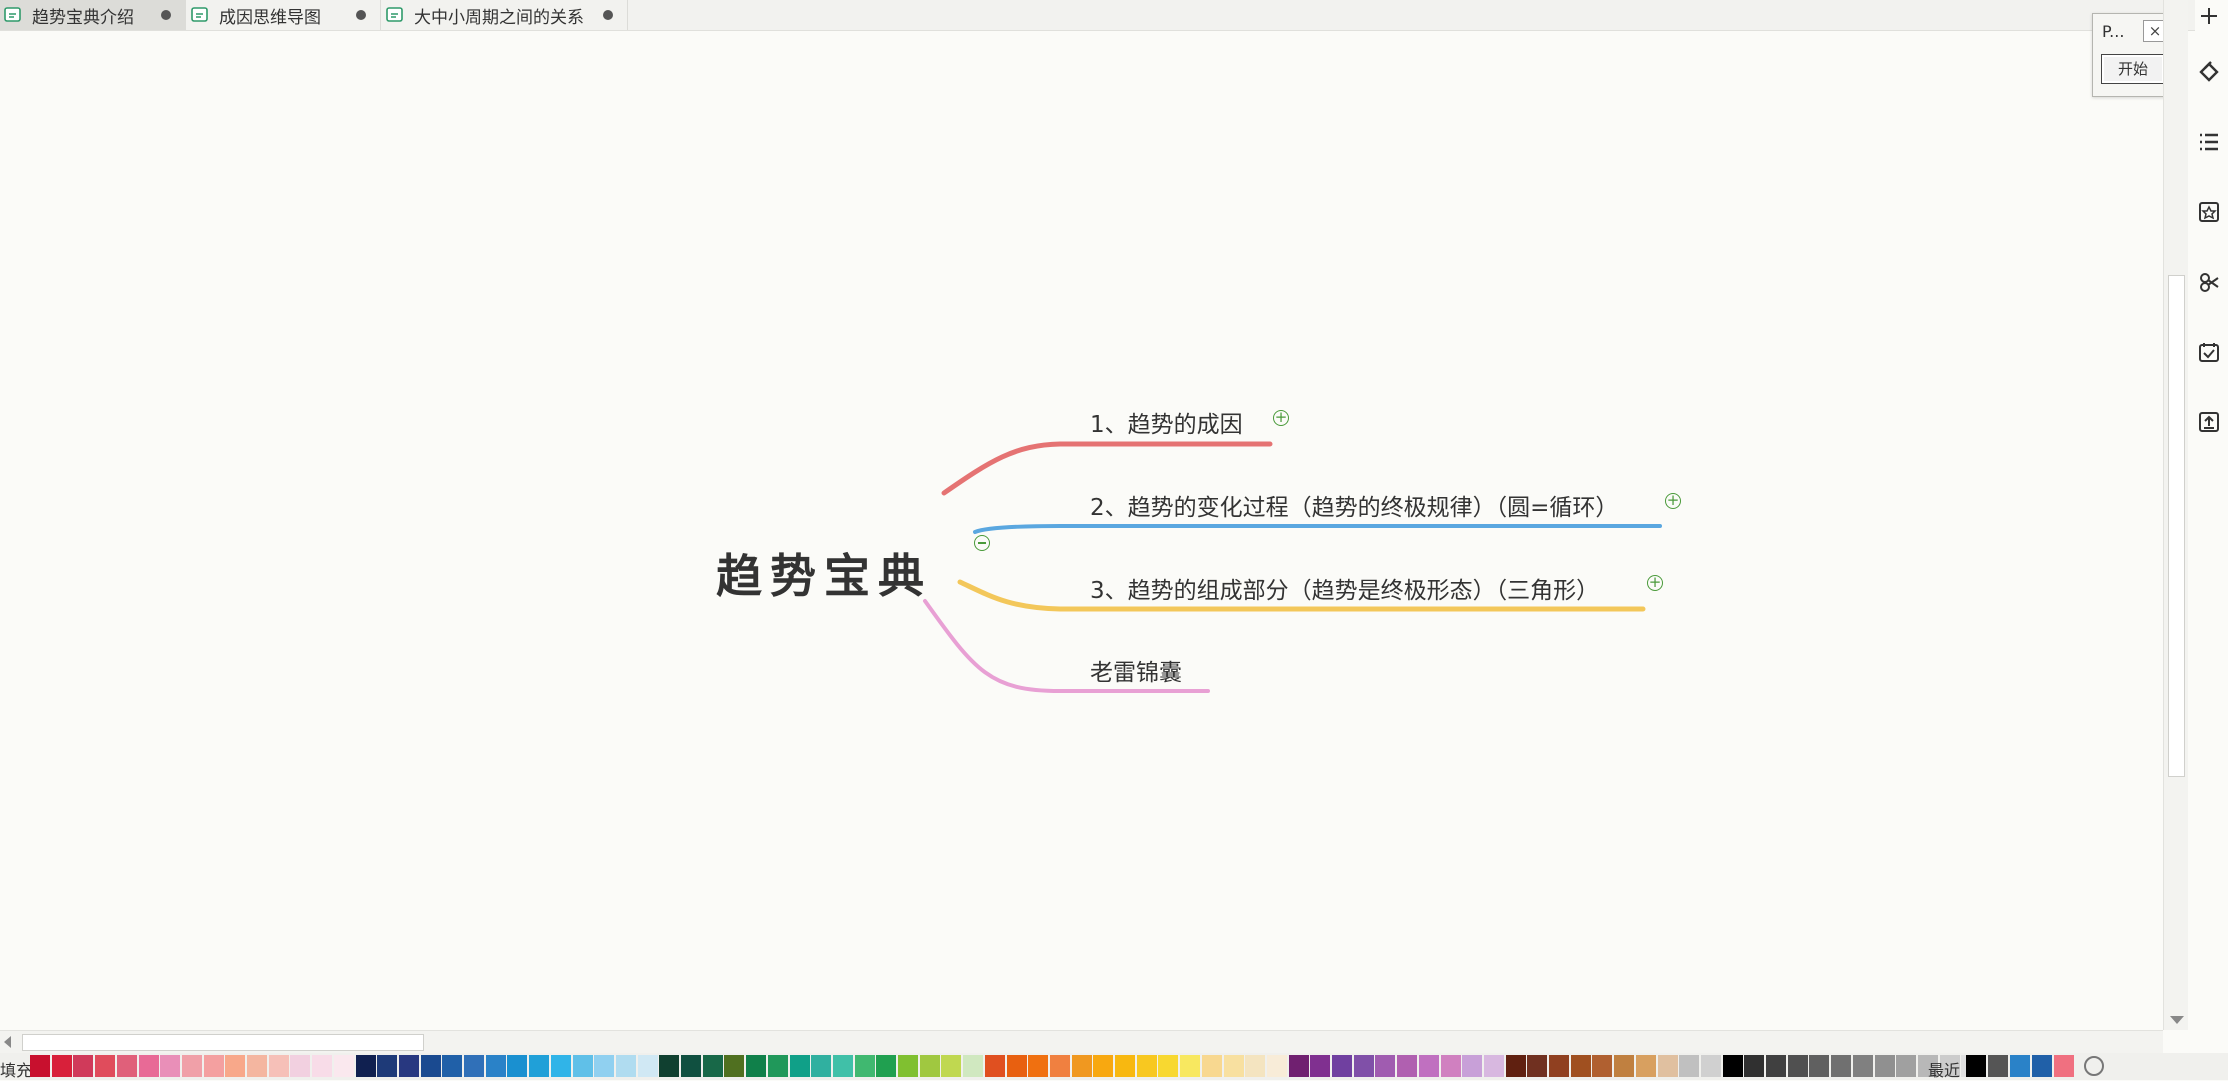 Image resolution: width=2228 pixels, height=1081 pixels. What do you see at coordinates (824, 573) in the screenshot?
I see `central-topic: 趋势宝典` at bounding box center [824, 573].